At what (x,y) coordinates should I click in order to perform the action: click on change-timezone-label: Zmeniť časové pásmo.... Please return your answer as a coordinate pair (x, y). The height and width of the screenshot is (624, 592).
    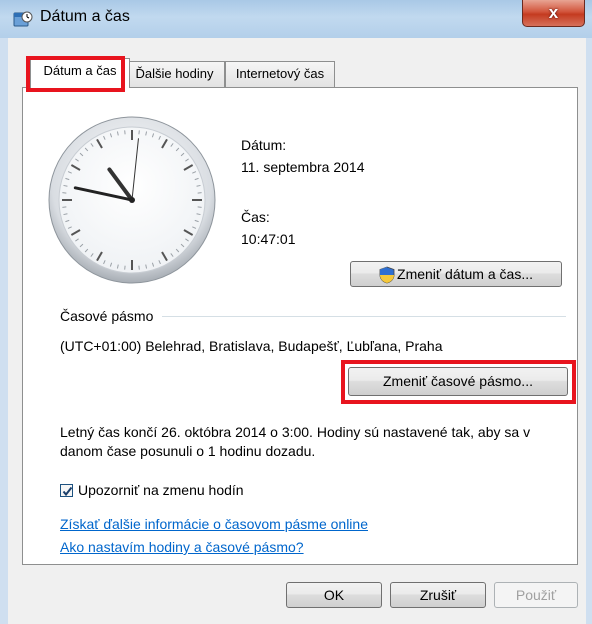
    Looking at the image, I should click on (458, 381).